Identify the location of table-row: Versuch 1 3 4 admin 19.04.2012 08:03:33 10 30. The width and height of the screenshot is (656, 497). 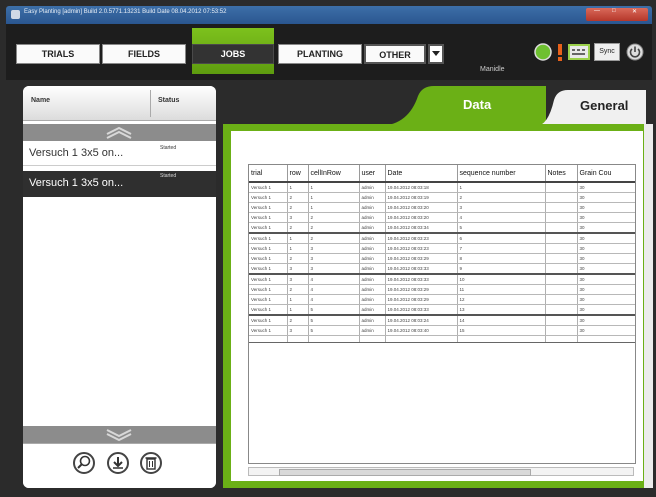
(442, 279).